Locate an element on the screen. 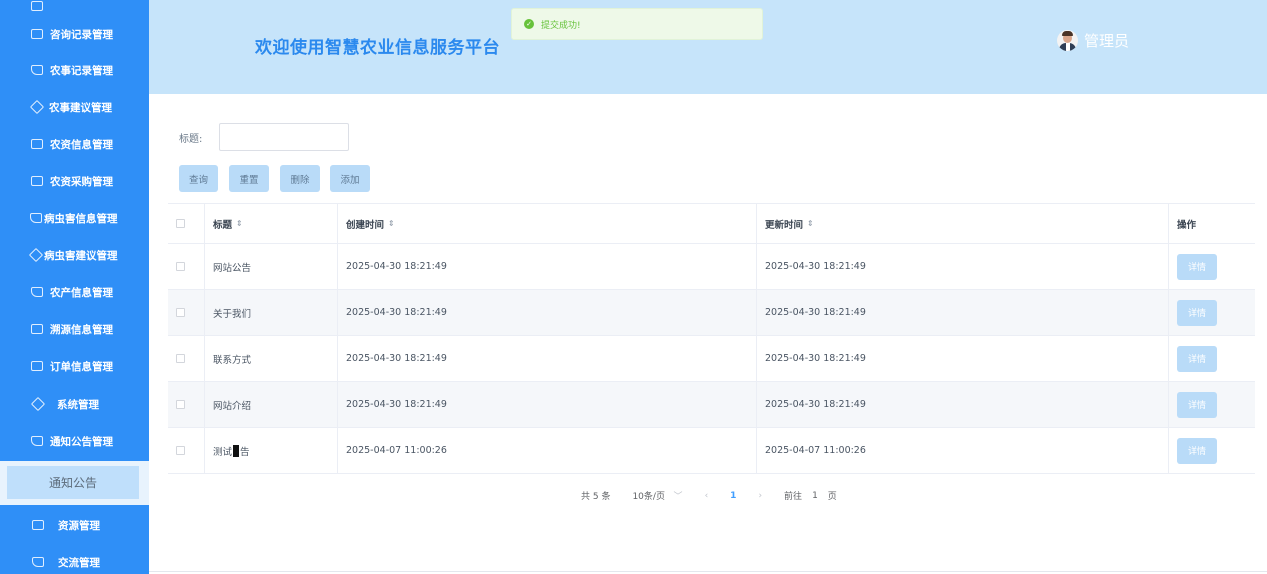  sidebar-item-label: 病虫害信息管理 is located at coordinates (81, 218).